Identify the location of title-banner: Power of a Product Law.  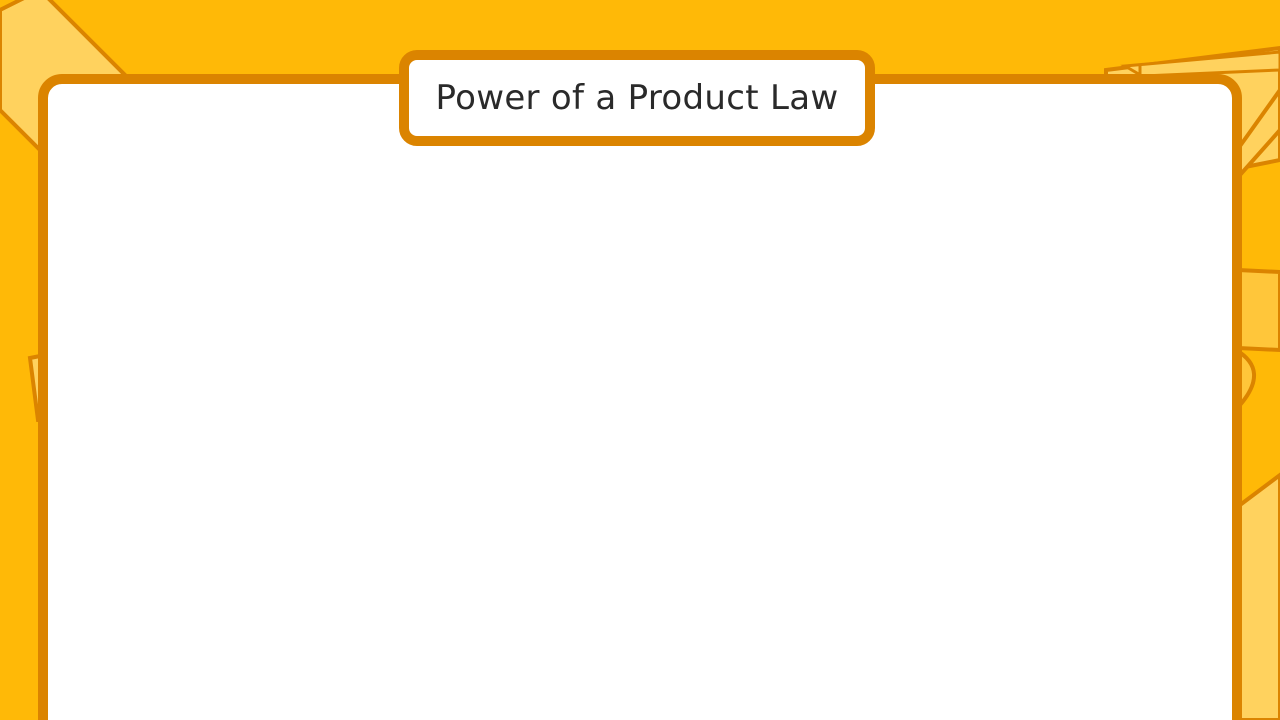
(637, 98).